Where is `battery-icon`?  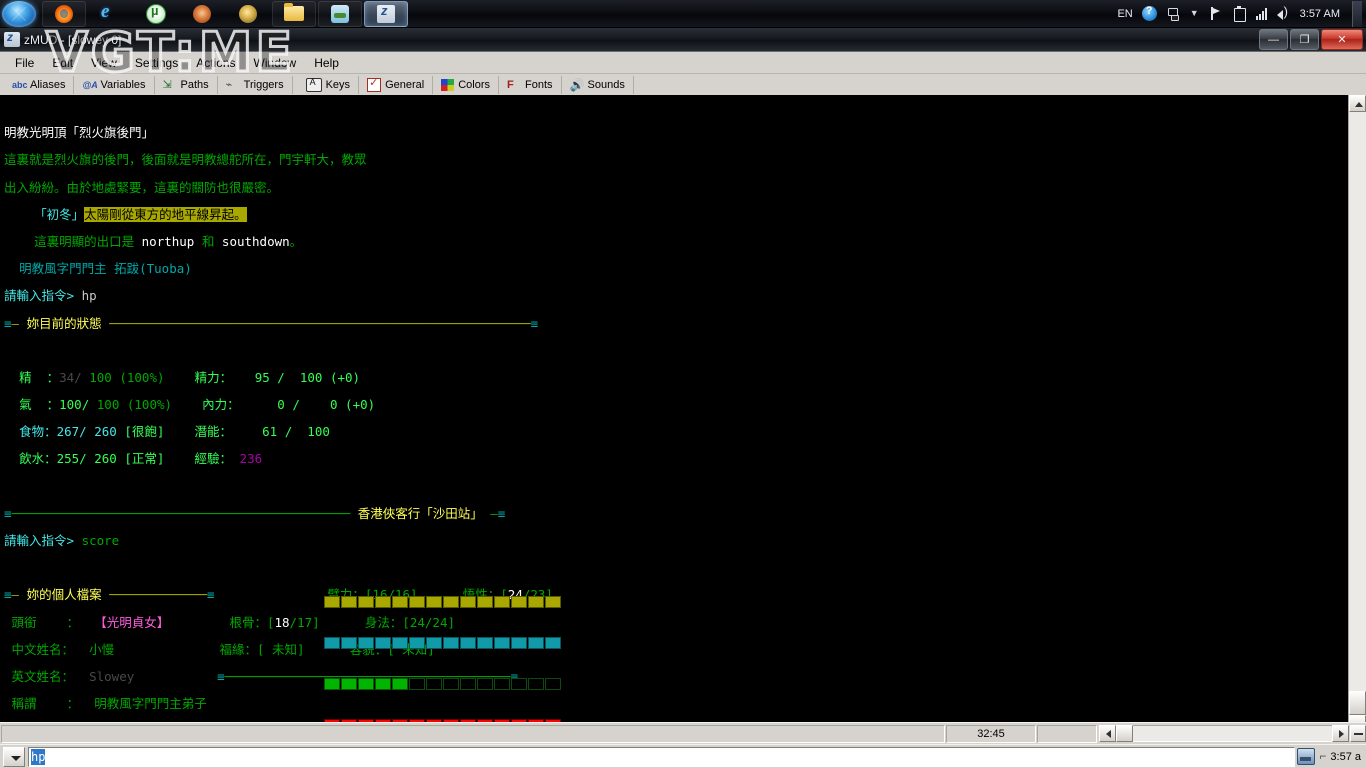
battery-icon is located at coordinates (1239, 14).